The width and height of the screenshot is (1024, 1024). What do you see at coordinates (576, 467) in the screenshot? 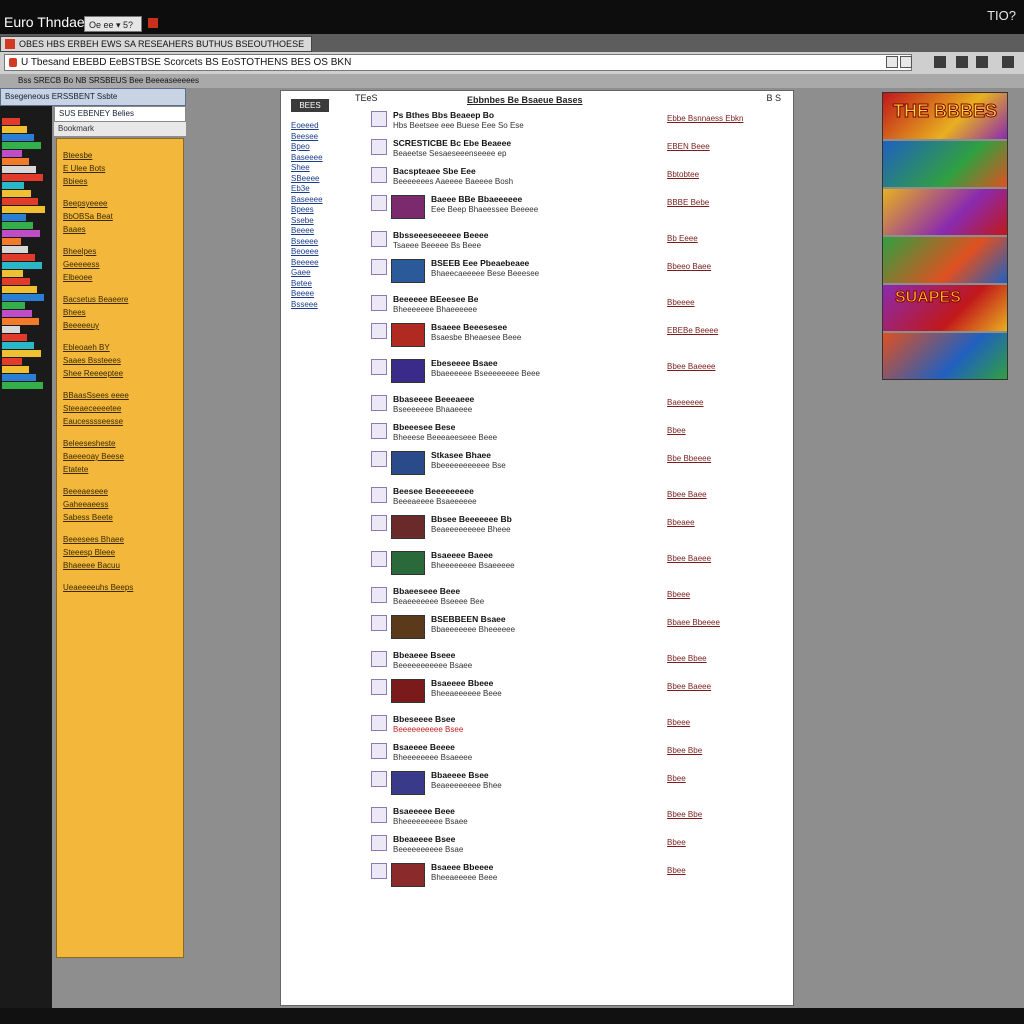
I see `list-item: Stkasee Bhaee Bbeeeeeeeeeee Bse Bbe Bbeeee` at bounding box center [576, 467].